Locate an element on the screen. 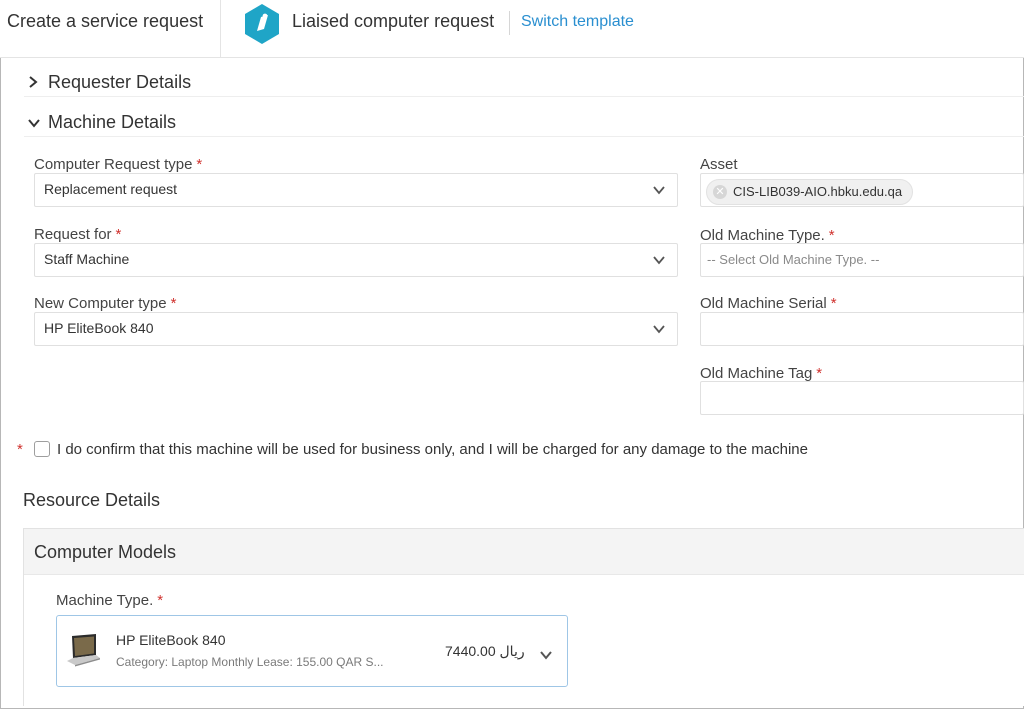  machine-price: 7440.00 ريال is located at coordinates (485, 651).